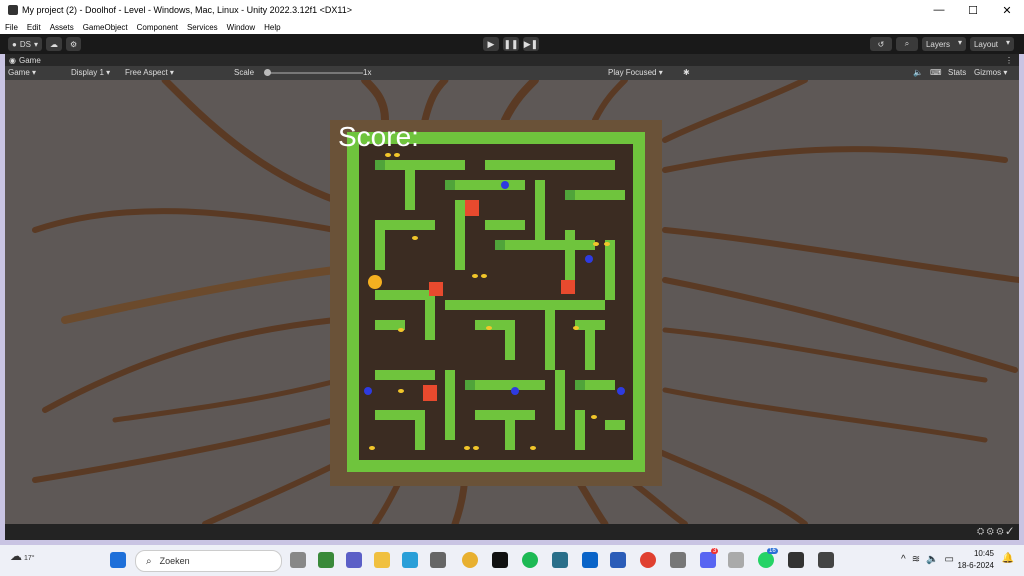 This screenshot has width=1024, height=576. Describe the element at coordinates (244, 72) in the screenshot. I see `scale-label: Scale` at that location.